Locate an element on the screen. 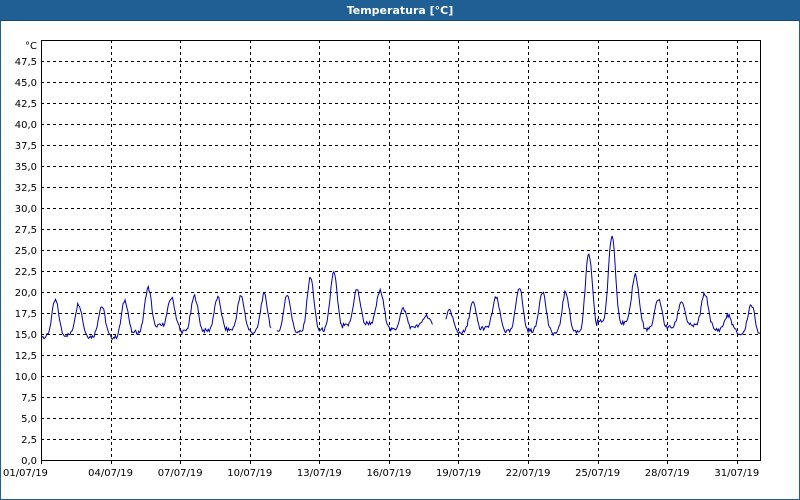 Image resolution: width=800 pixels, height=500 pixels. y-tick-label: 7,5 is located at coordinates (29, 398).